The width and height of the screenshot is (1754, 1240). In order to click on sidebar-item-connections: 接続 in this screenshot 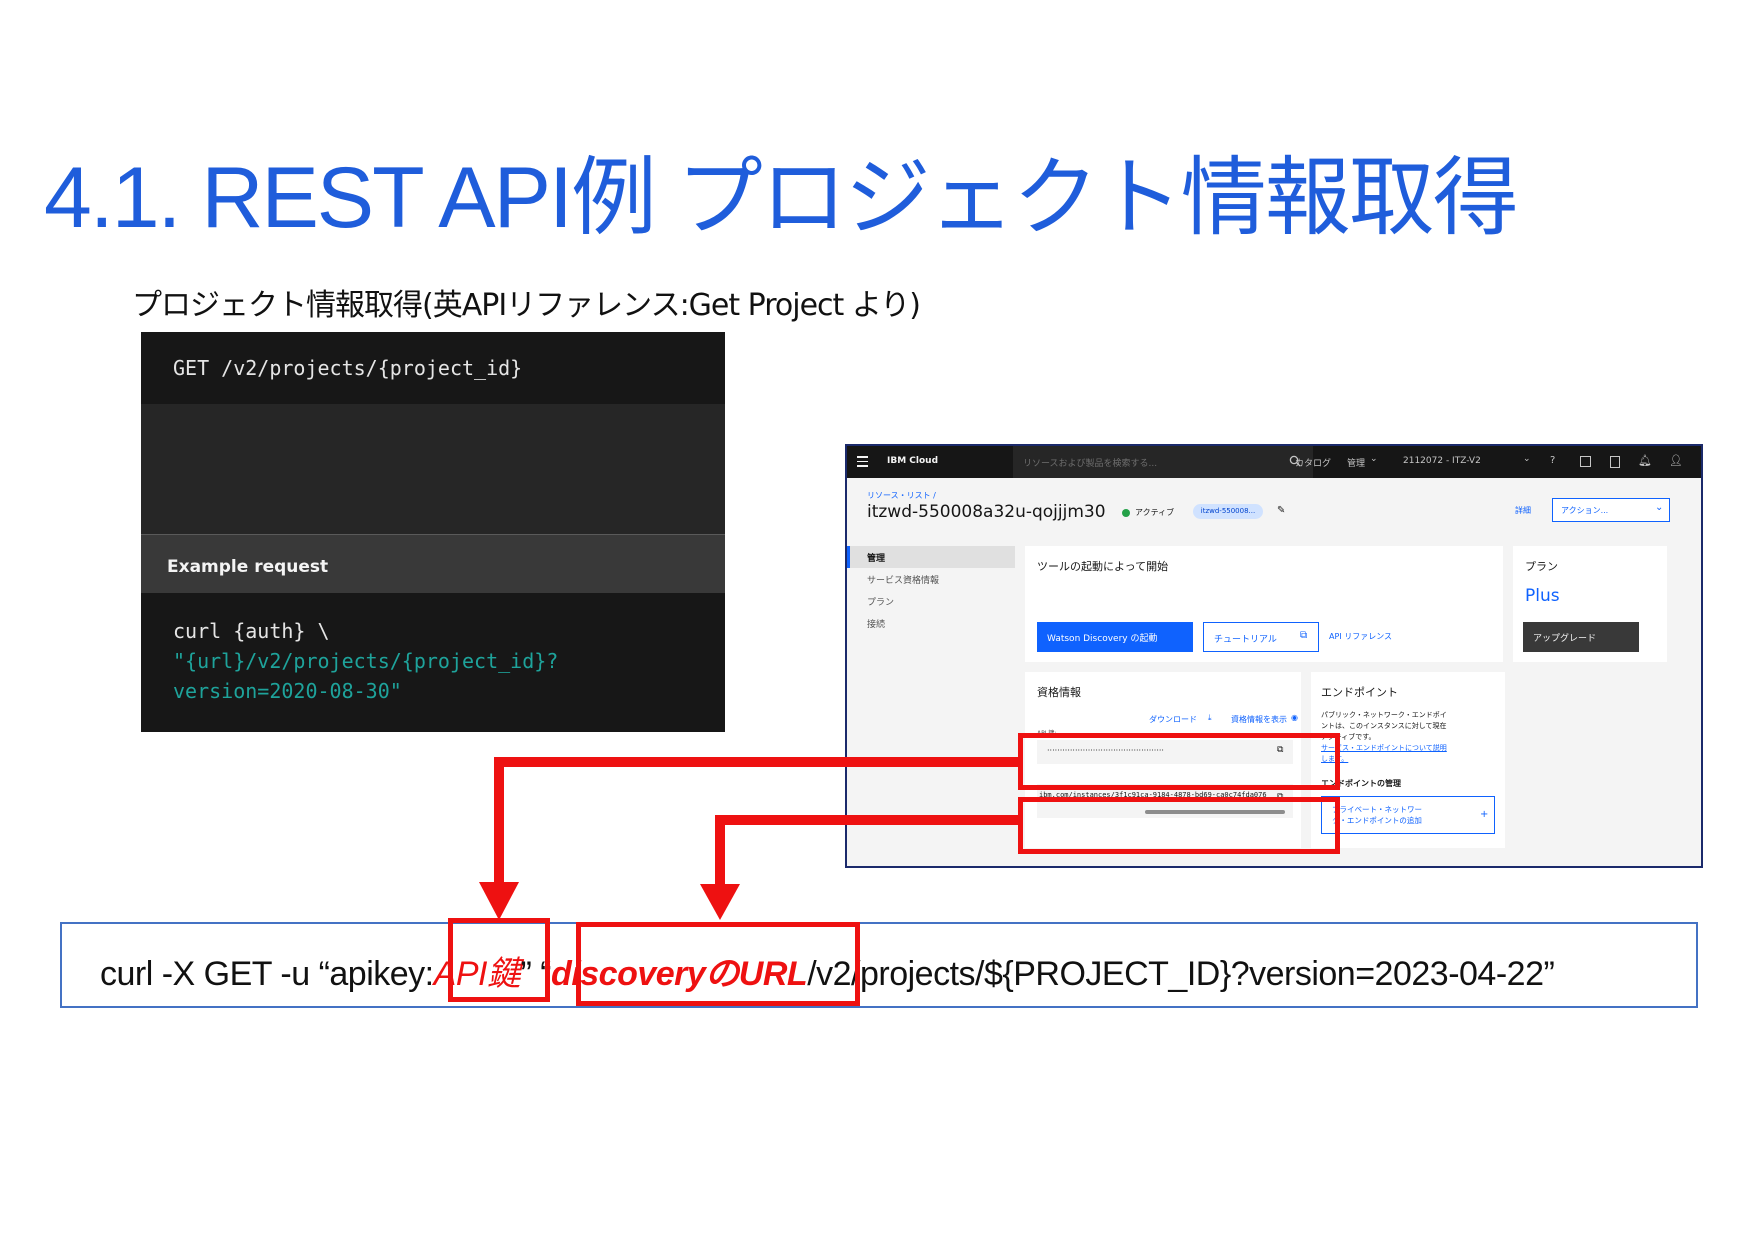, I will do `click(931, 623)`.